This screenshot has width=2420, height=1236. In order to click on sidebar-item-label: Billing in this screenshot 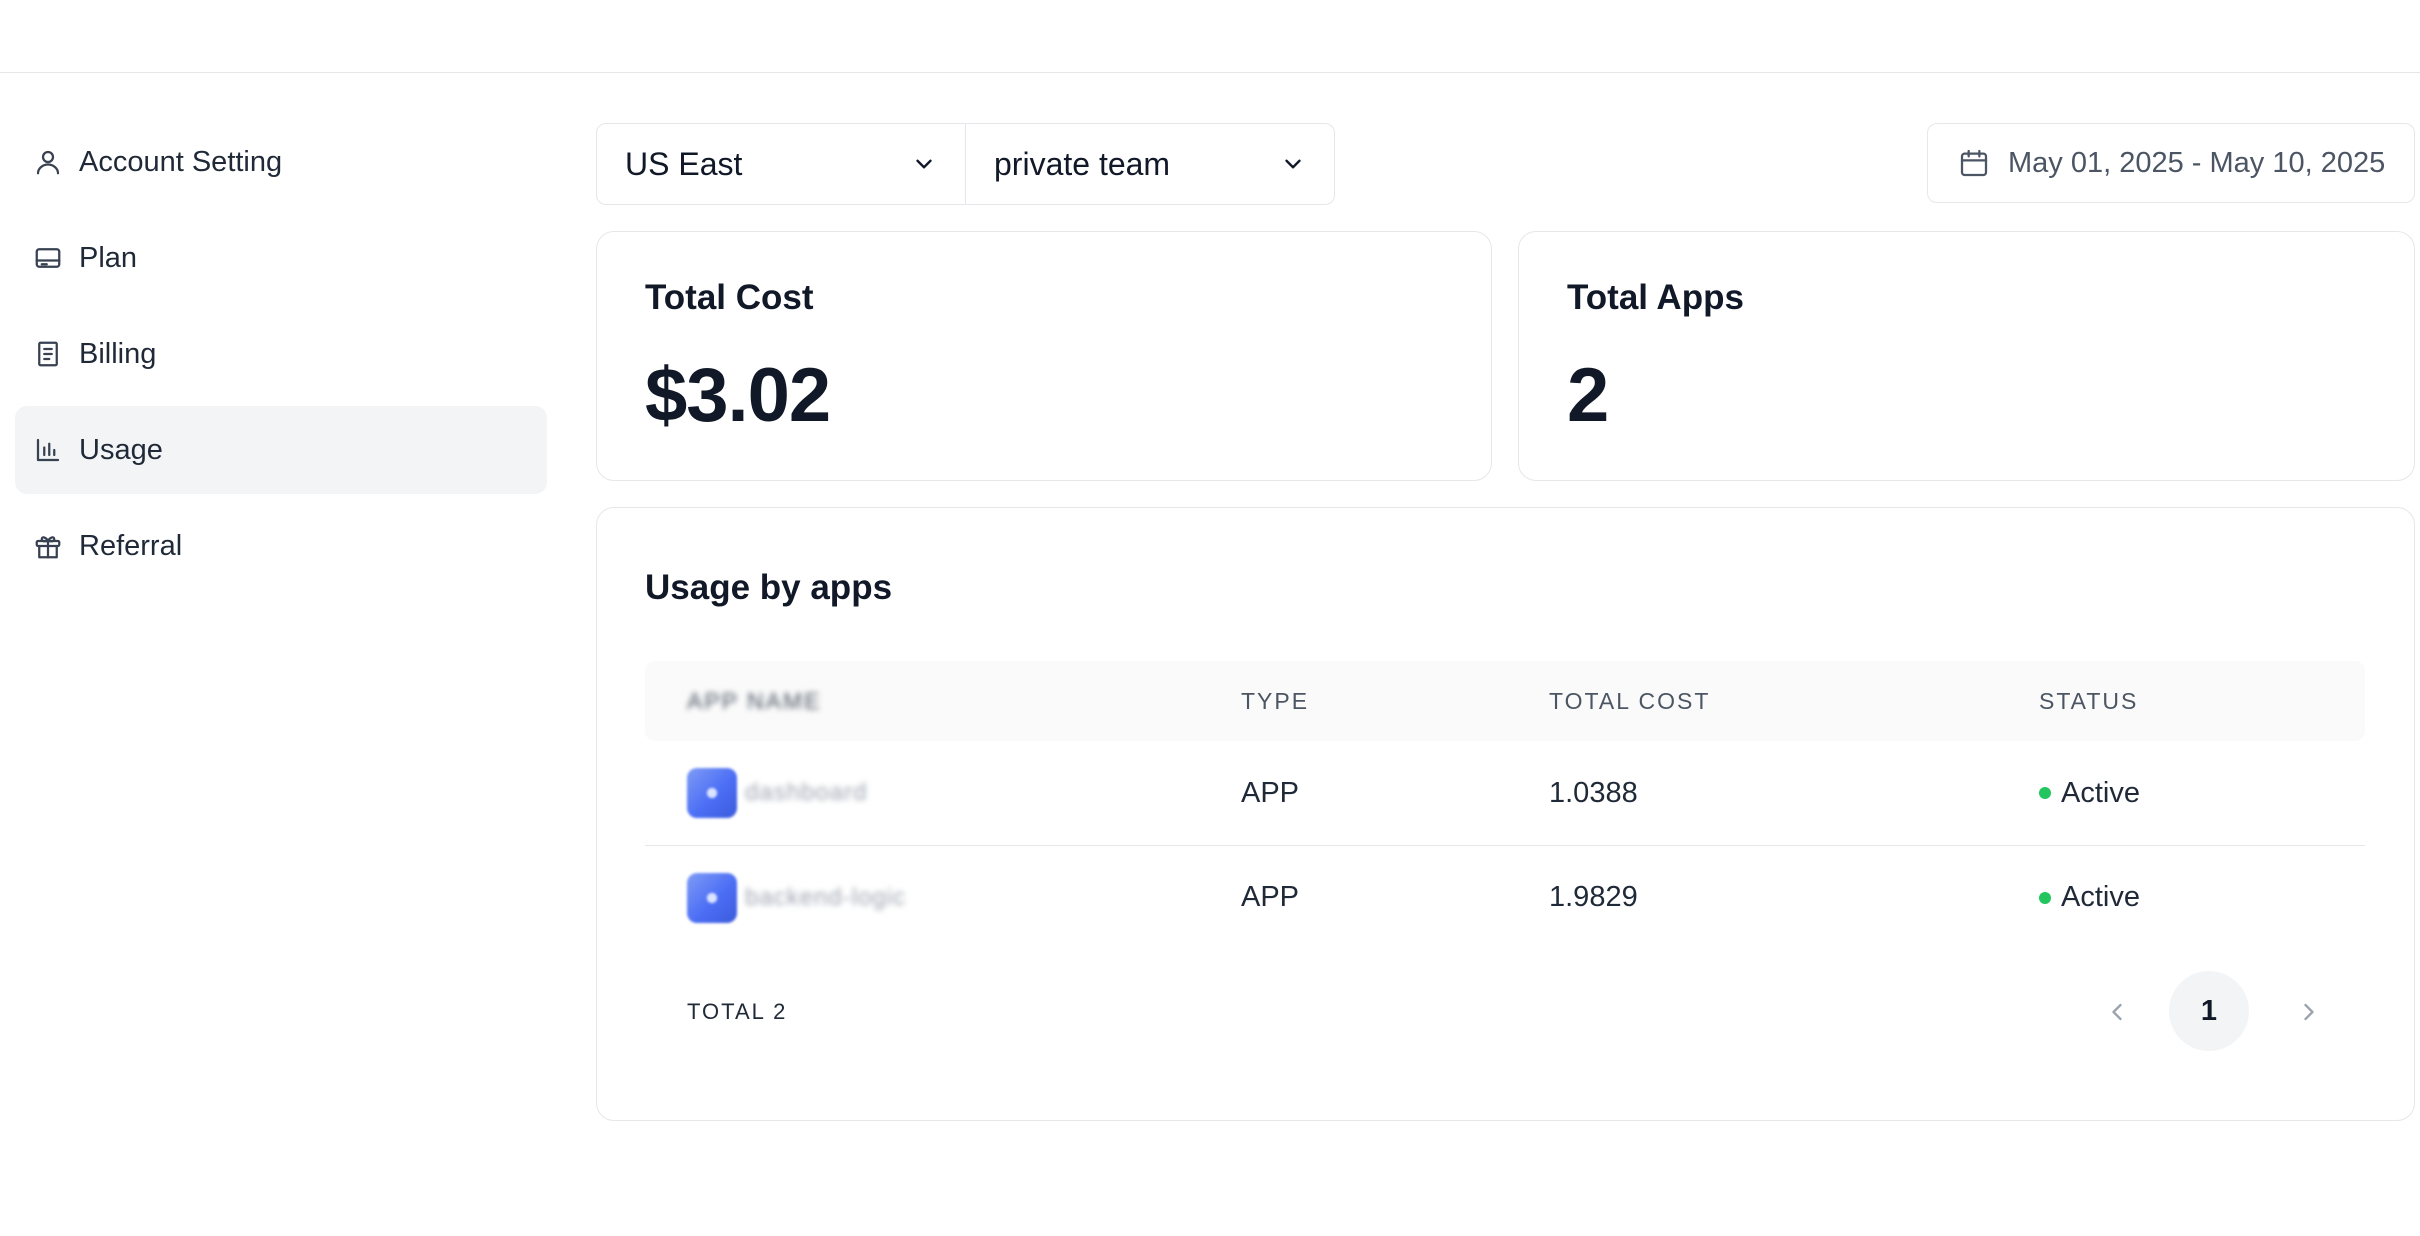, I will do `click(118, 353)`.